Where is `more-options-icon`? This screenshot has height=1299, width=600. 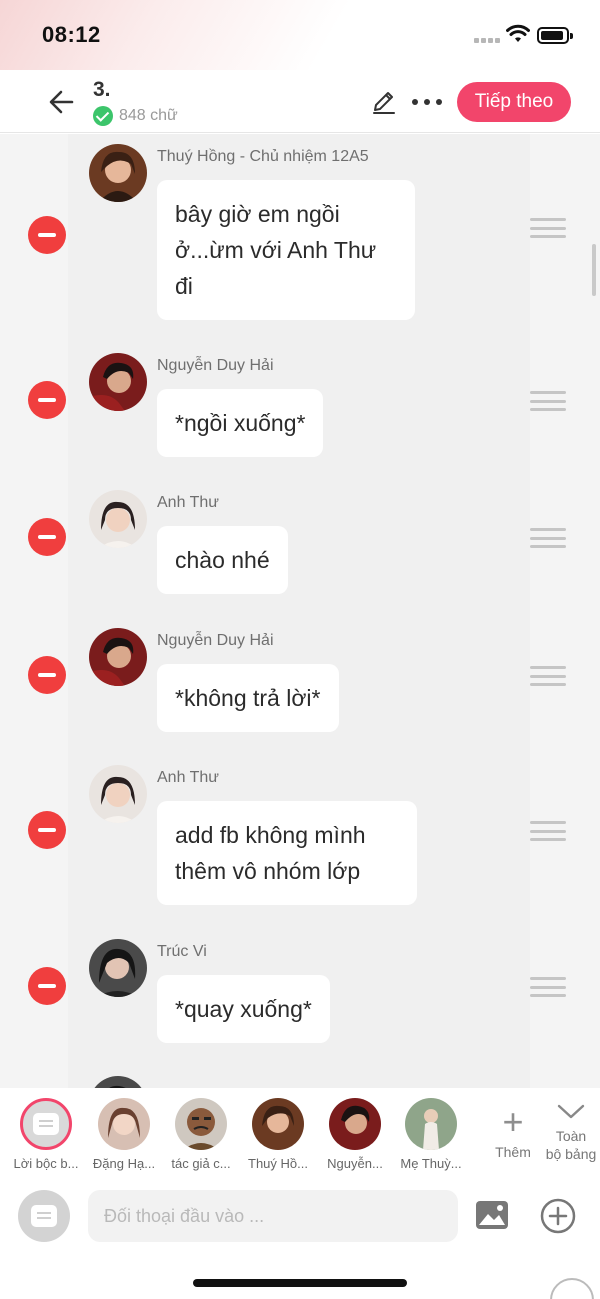
more-options-icon is located at coordinates (427, 102).